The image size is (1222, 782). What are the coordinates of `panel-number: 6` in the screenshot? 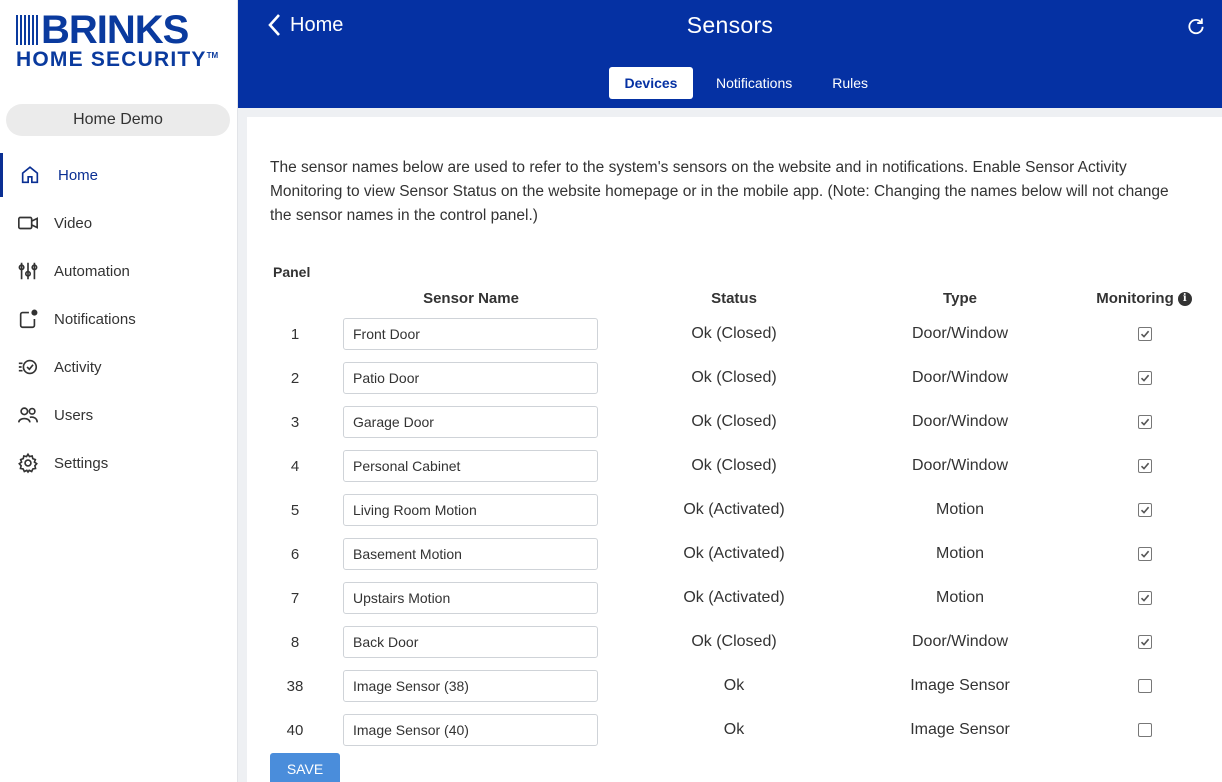 It's located at (295, 554).